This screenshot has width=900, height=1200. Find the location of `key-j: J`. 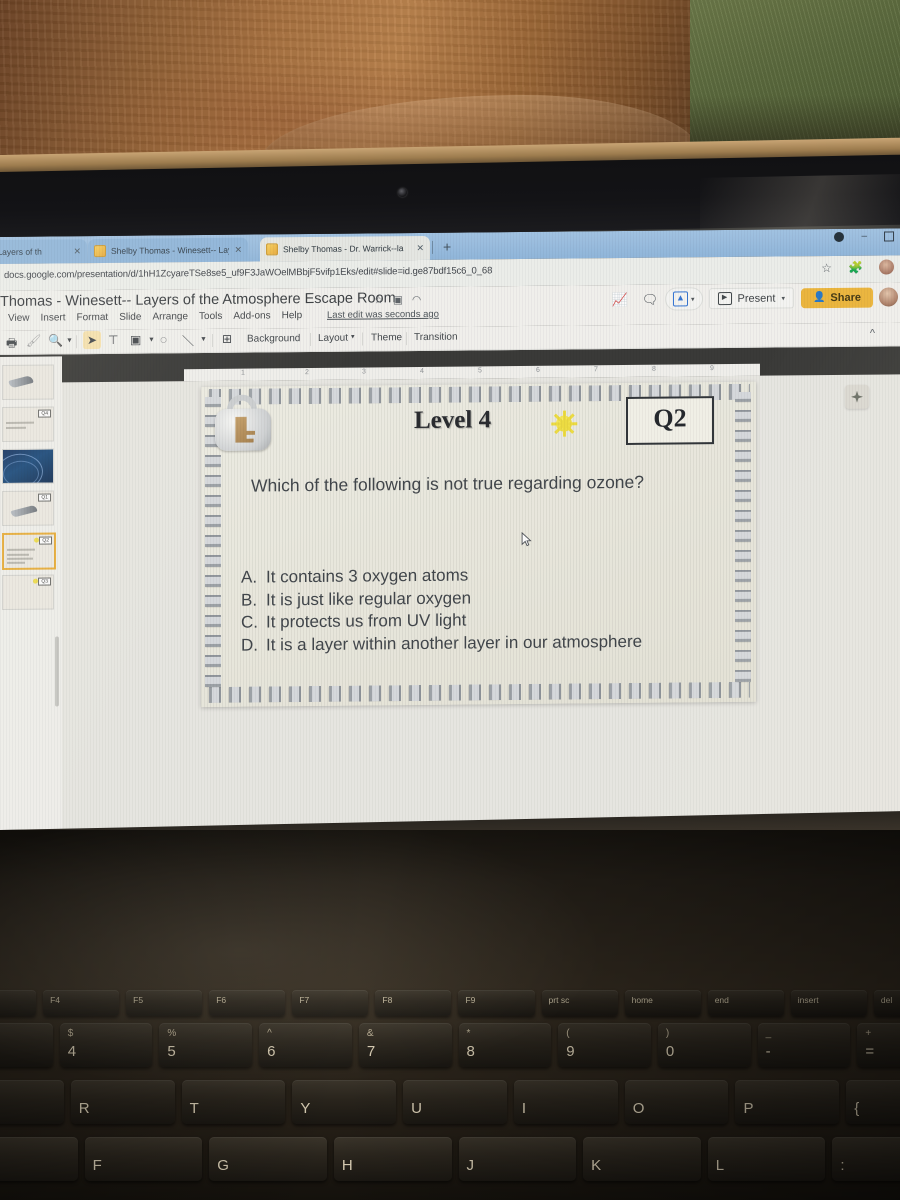

key-j: J is located at coordinates (517, 1159).